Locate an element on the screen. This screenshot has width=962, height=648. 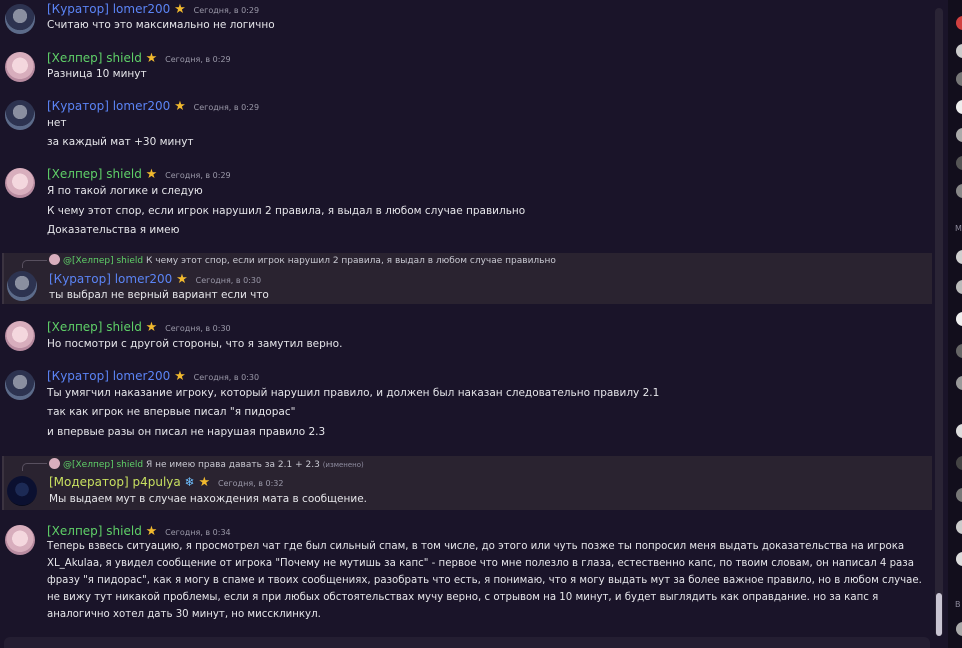
edited-label: (изменено) is located at coordinates (343, 465).